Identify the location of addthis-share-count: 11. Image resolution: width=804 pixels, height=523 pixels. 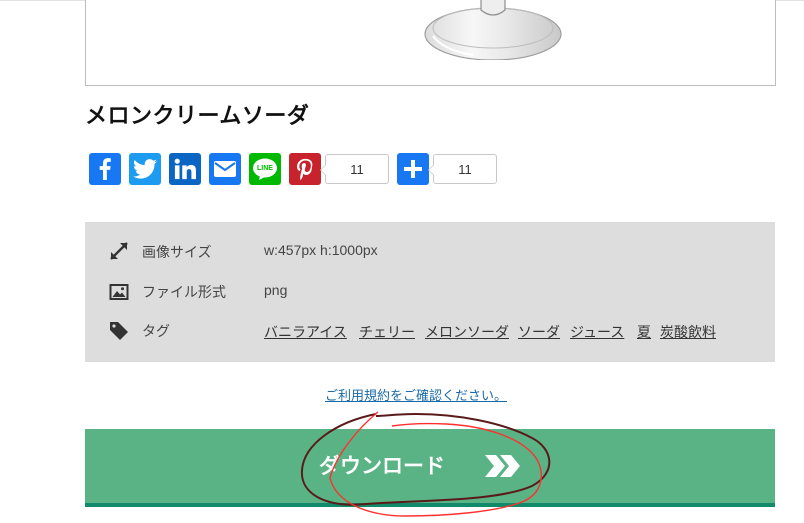
(462, 169).